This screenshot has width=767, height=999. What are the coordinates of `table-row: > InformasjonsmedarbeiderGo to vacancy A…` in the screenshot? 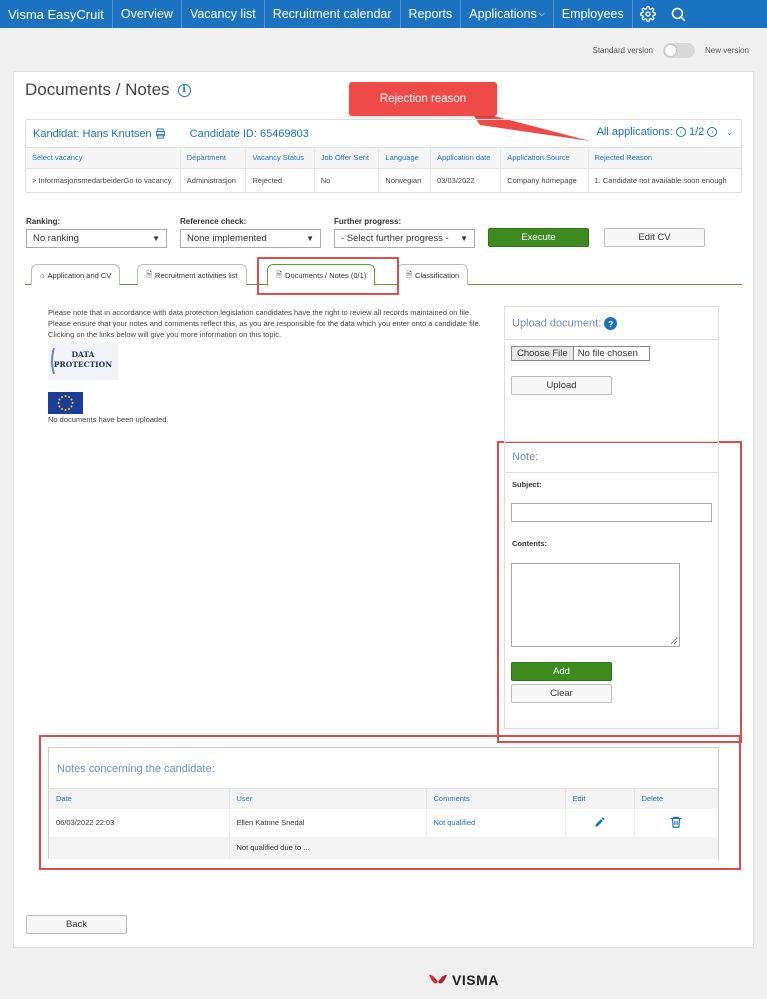 It's located at (383, 180).